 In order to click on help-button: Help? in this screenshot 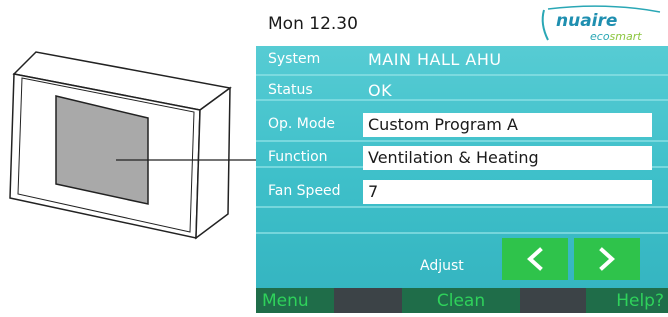, I will do `click(627, 300)`.